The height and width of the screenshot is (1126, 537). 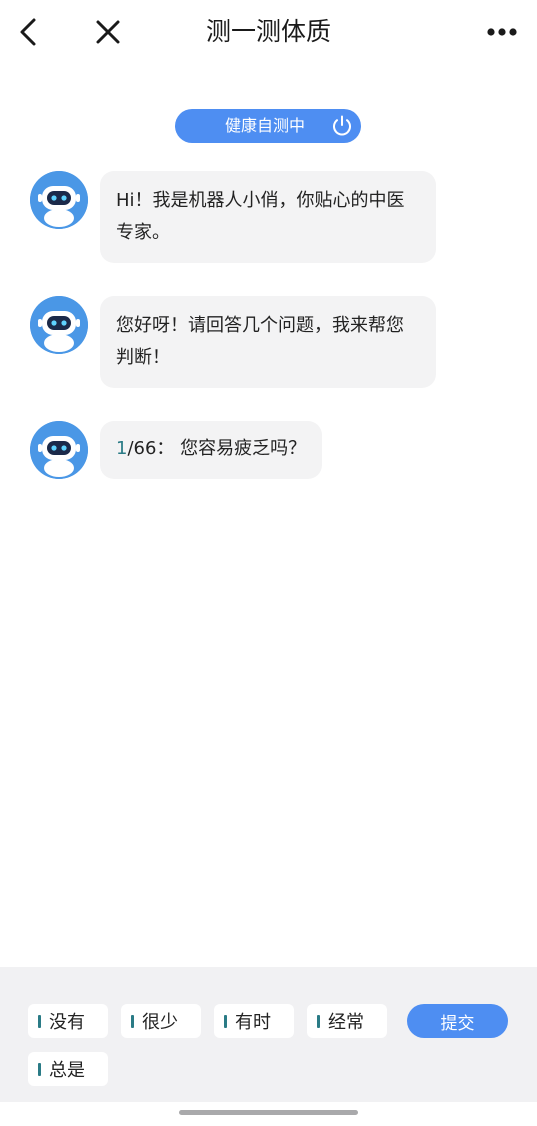 I want to click on option-chip: 很少, so click(x=161, y=1021).